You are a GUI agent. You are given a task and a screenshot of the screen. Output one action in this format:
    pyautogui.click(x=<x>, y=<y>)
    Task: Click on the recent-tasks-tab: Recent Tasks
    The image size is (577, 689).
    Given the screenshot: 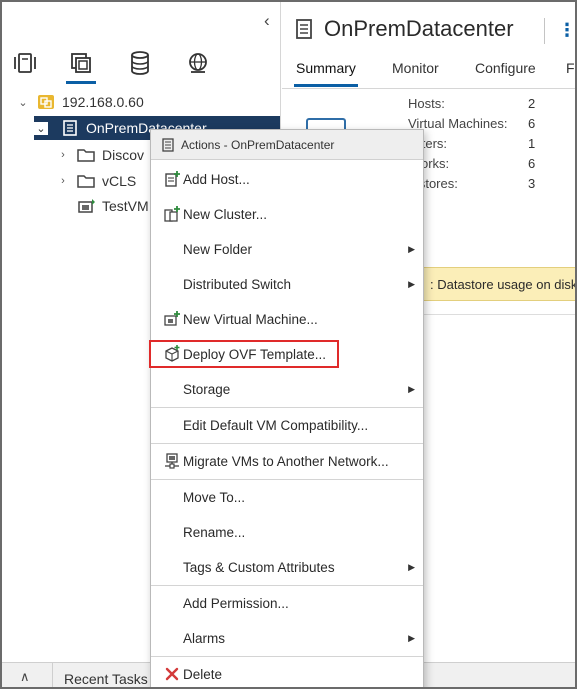 What is the action you would take?
    pyautogui.click(x=106, y=679)
    